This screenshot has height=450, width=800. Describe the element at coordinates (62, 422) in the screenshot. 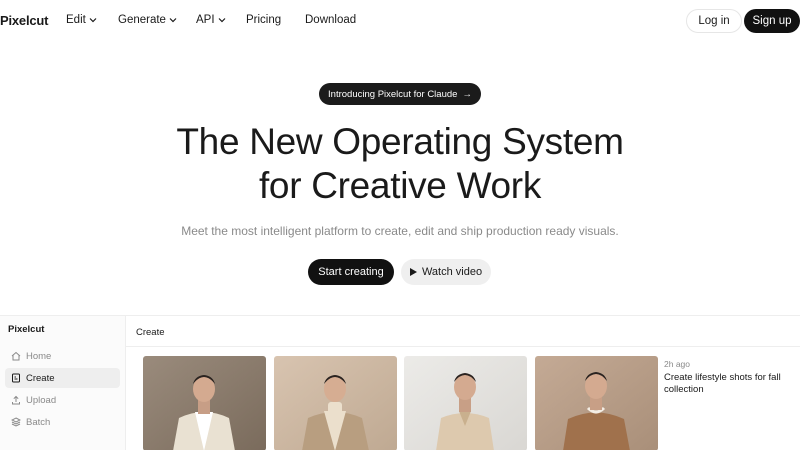

I see `sidebar-item-batch: Batch` at that location.